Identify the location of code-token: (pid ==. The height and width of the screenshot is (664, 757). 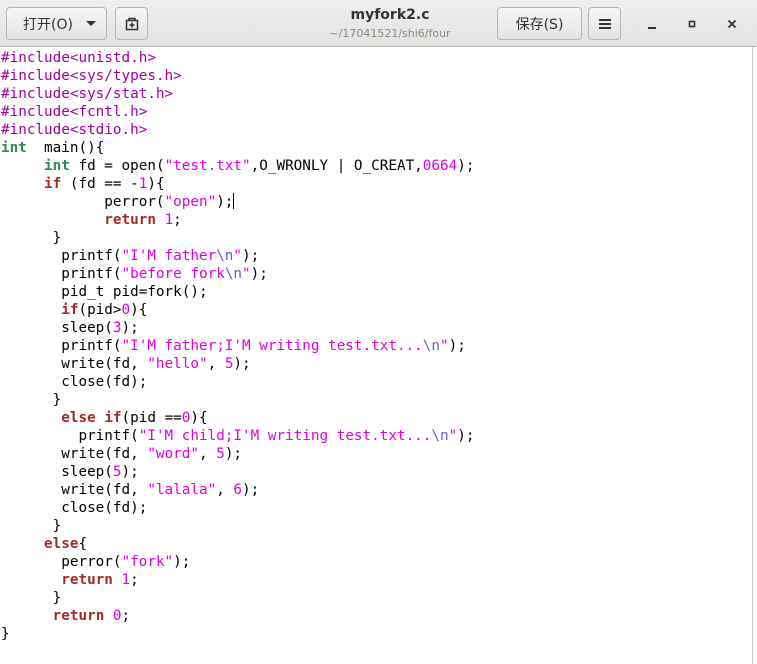
(151, 418).